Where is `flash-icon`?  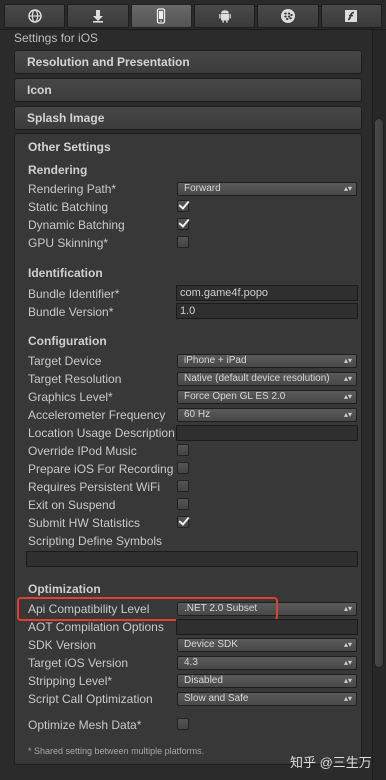
flash-icon is located at coordinates (351, 16).